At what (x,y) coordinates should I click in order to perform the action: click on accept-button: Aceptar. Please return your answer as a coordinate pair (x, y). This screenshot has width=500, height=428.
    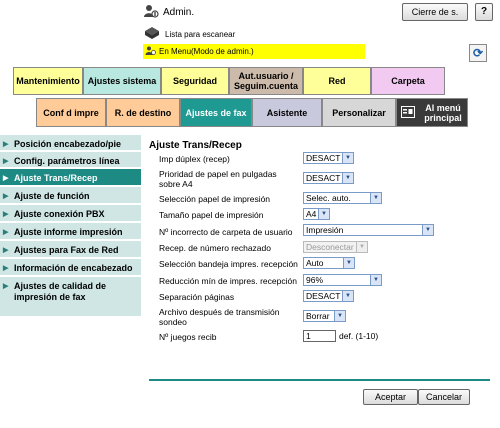
    Looking at the image, I should click on (390, 397).